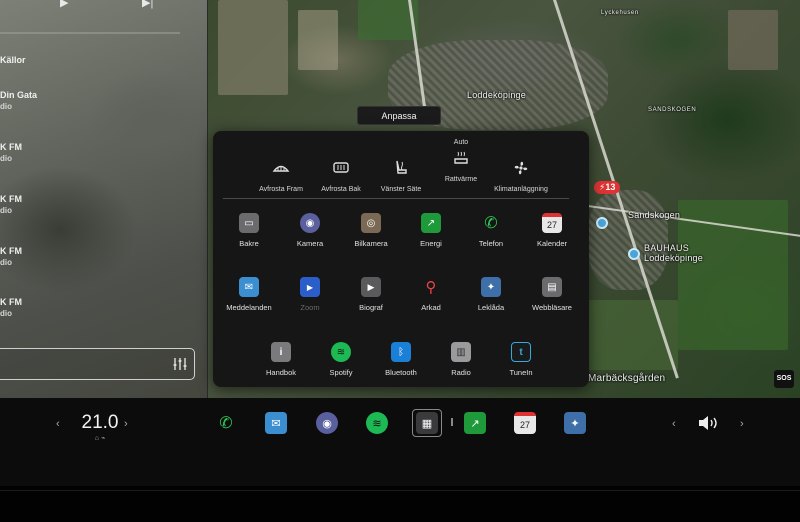  What do you see at coordinates (654, 215) in the screenshot?
I see `map-label: Sandskogen` at bounding box center [654, 215].